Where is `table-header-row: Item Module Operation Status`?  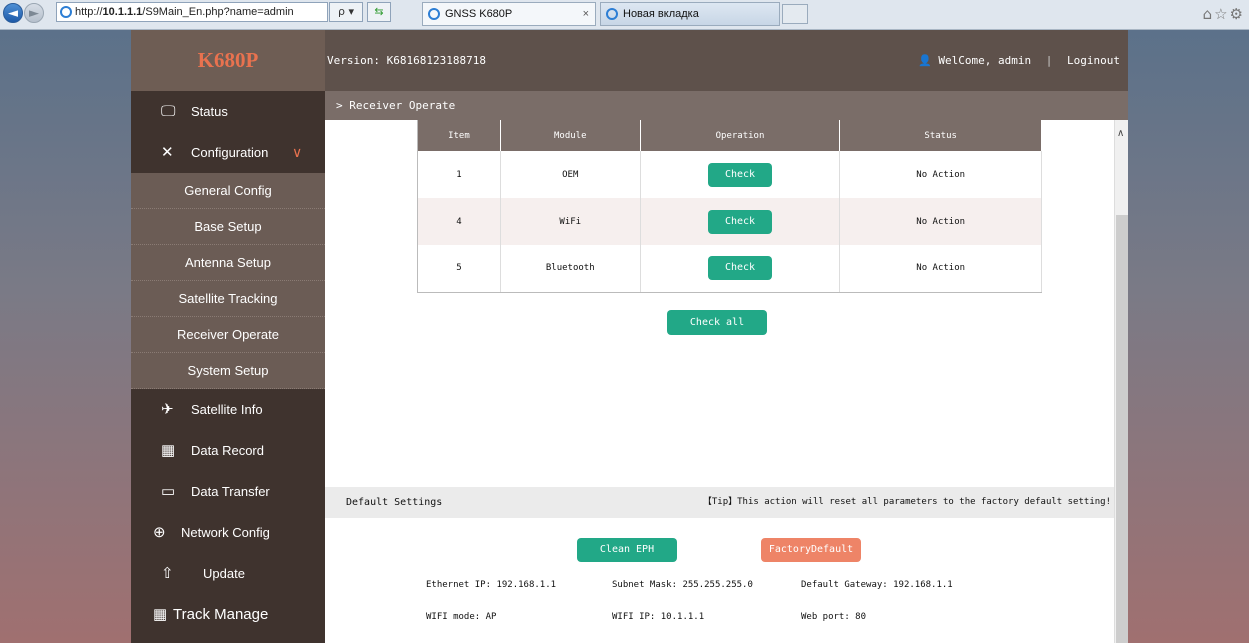 table-header-row: Item Module Operation Status is located at coordinates (729, 135).